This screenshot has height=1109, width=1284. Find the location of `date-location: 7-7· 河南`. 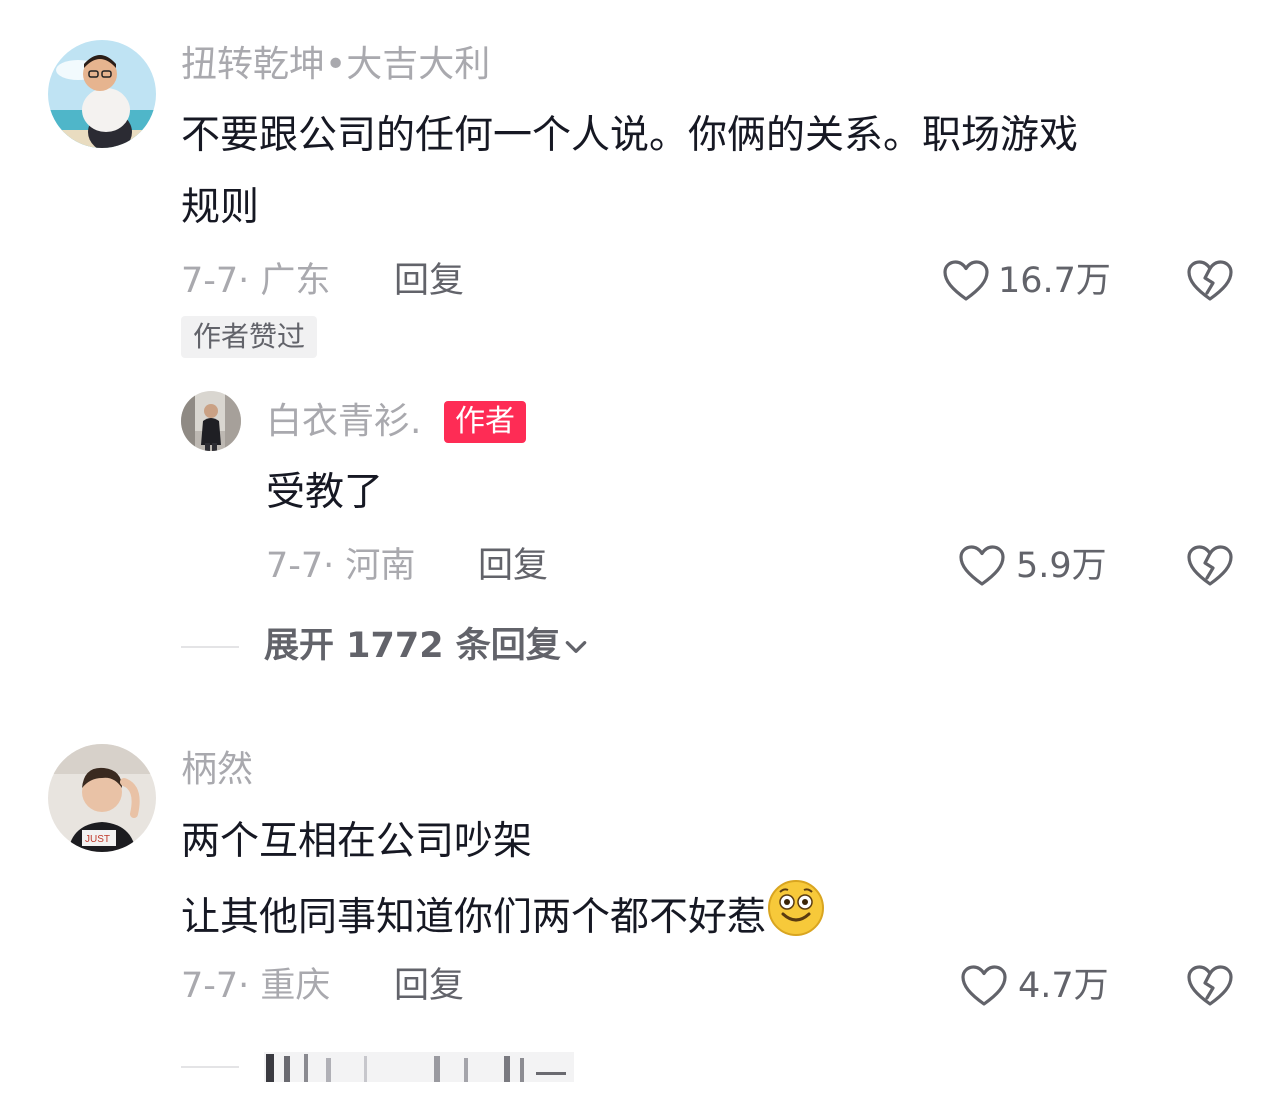

date-location: 7-7· 河南 is located at coordinates (341, 566).